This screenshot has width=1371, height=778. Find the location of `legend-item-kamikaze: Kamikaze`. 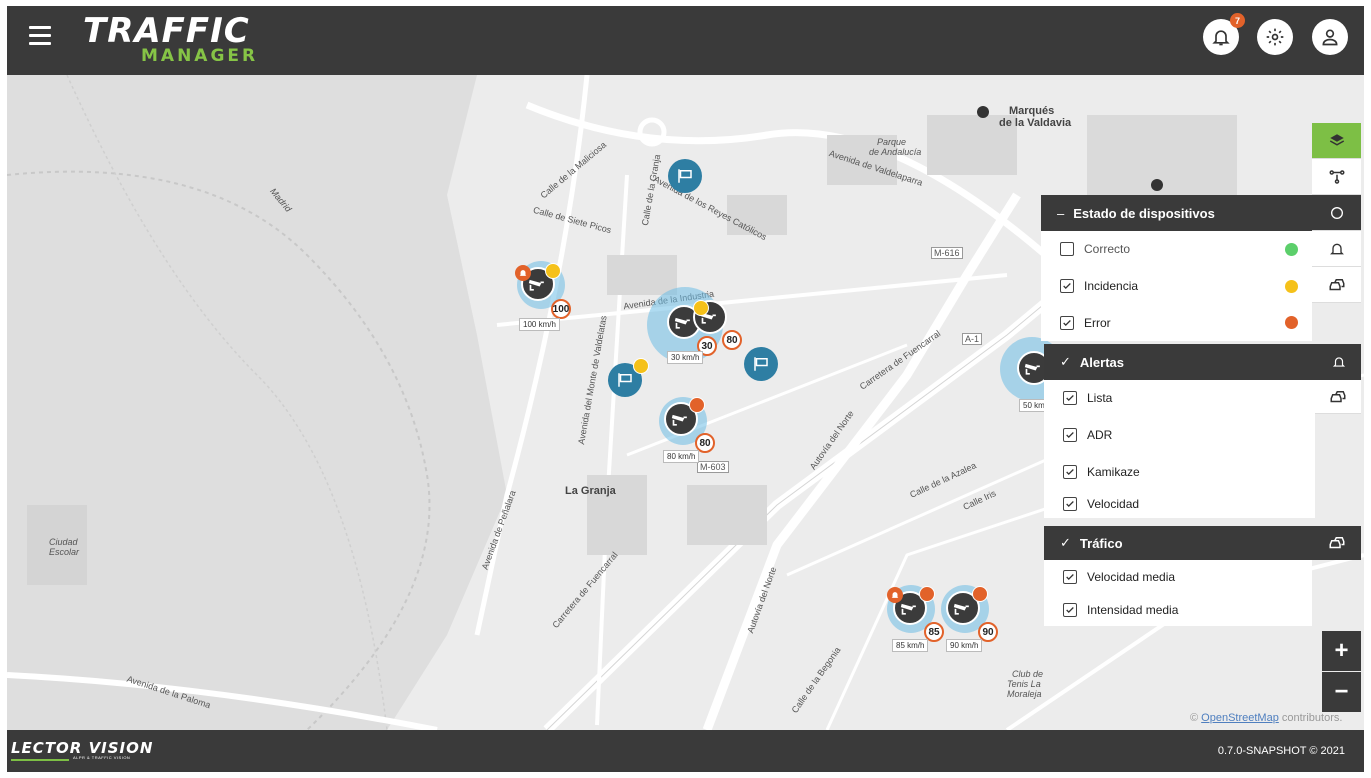

legend-item-kamikaze: Kamikaze is located at coordinates (1179, 471).